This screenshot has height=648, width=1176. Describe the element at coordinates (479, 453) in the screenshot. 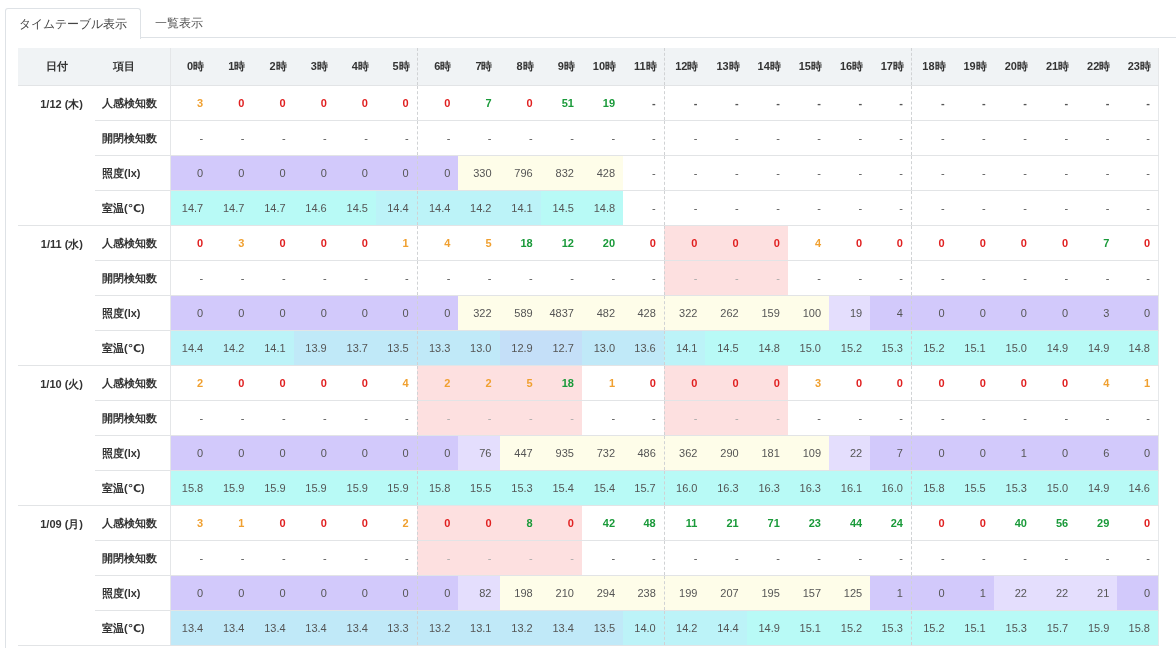

I see `table-cell: 76` at that location.